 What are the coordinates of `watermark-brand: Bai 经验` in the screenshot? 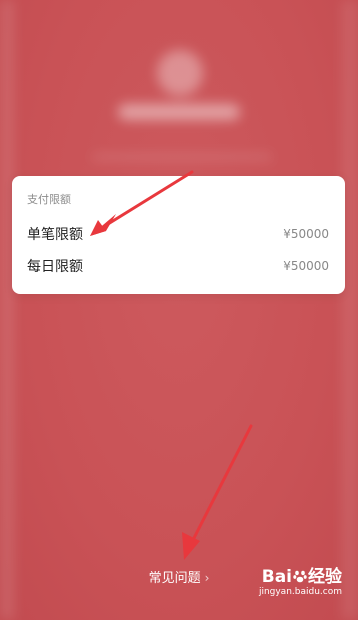 It's located at (302, 574).